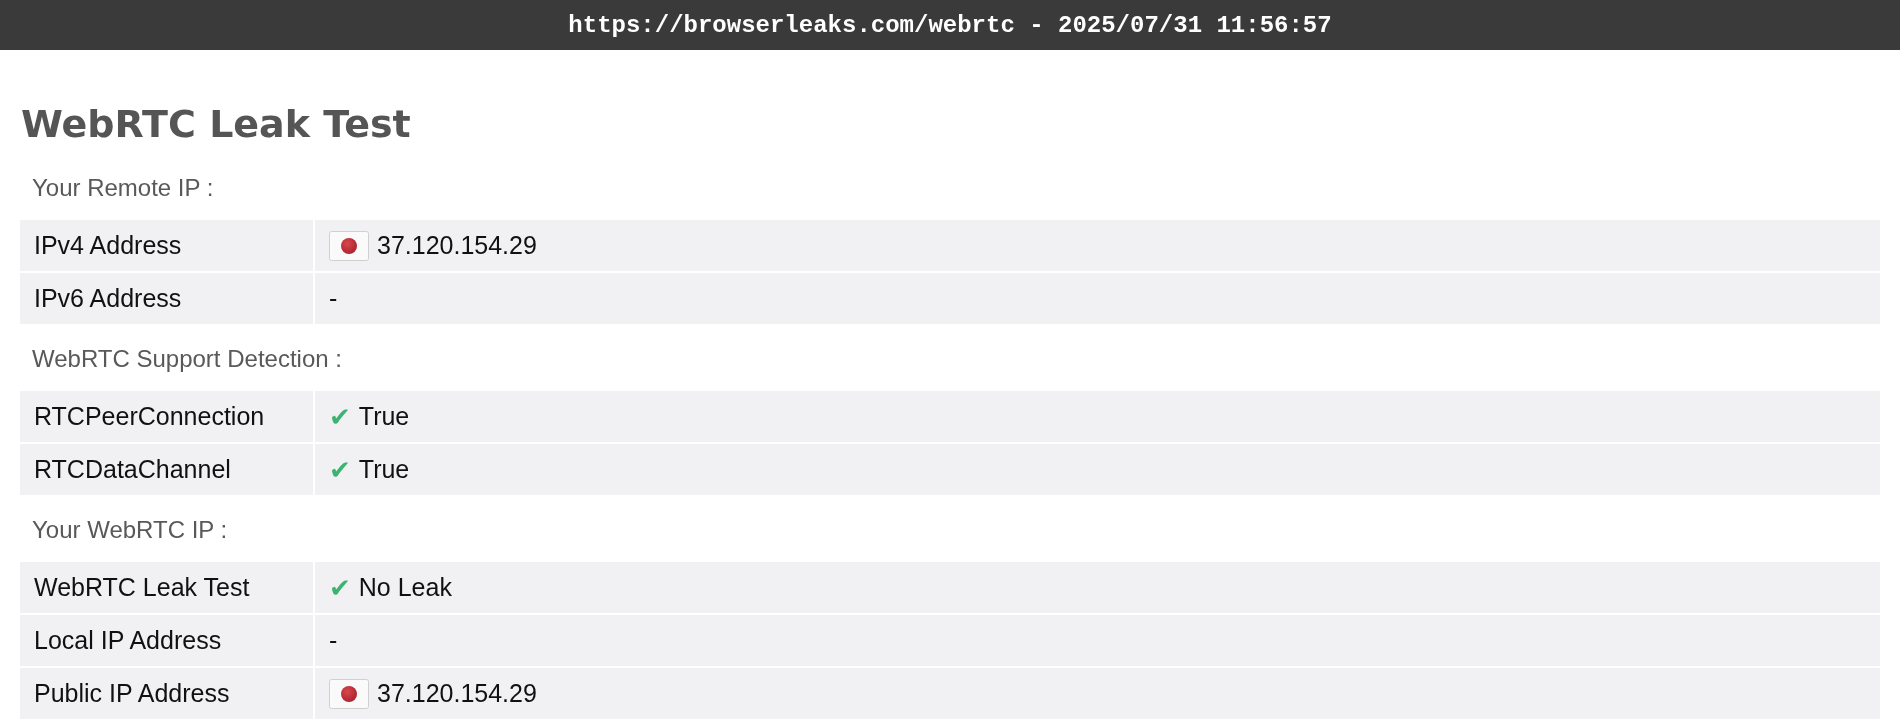  I want to click on table-cell: Local IP Address, so click(166, 640).